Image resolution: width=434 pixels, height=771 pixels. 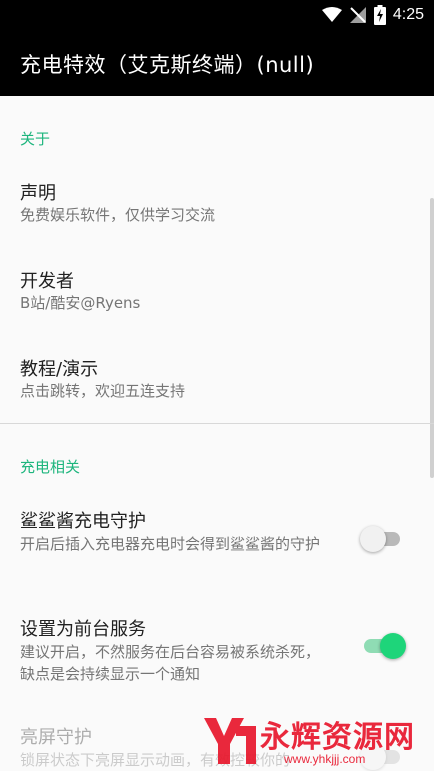 I want to click on pref-summary: B站/酷安@Ryens, so click(x=80, y=303).